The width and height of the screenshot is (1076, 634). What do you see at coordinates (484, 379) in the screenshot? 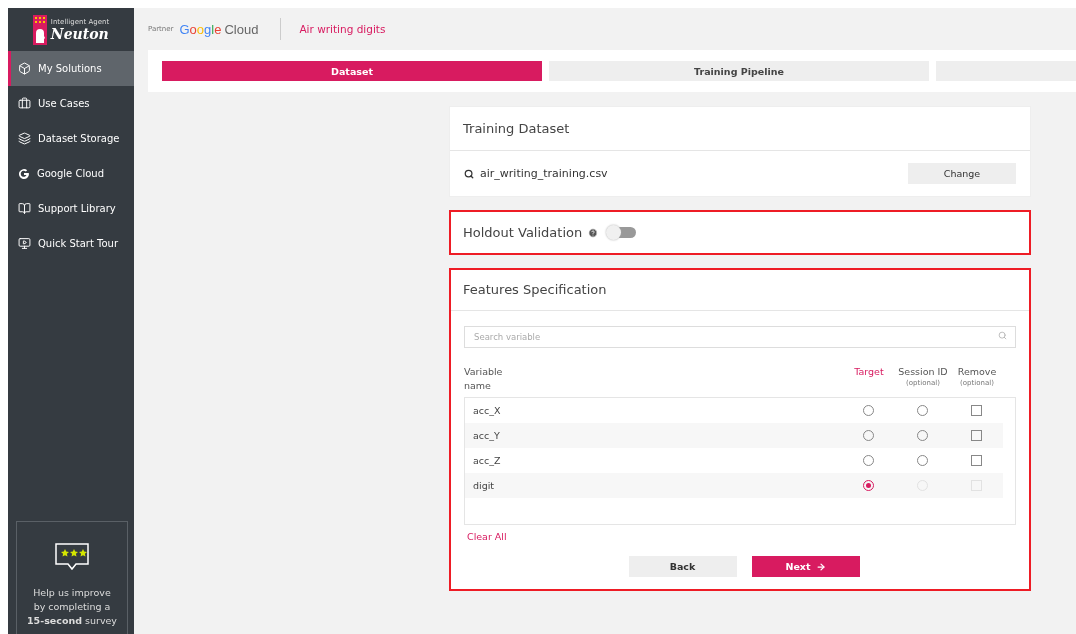
I see `column-header: Variable name` at bounding box center [484, 379].